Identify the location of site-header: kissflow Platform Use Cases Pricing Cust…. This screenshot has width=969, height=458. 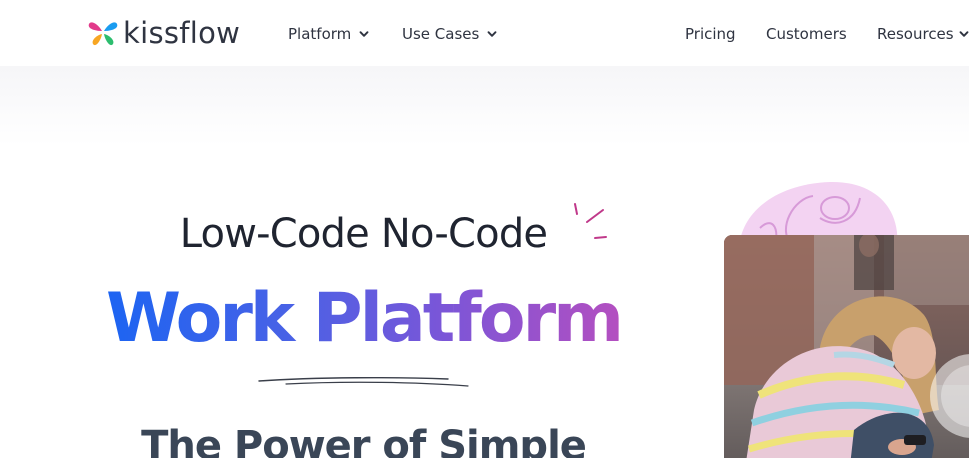
(484, 33).